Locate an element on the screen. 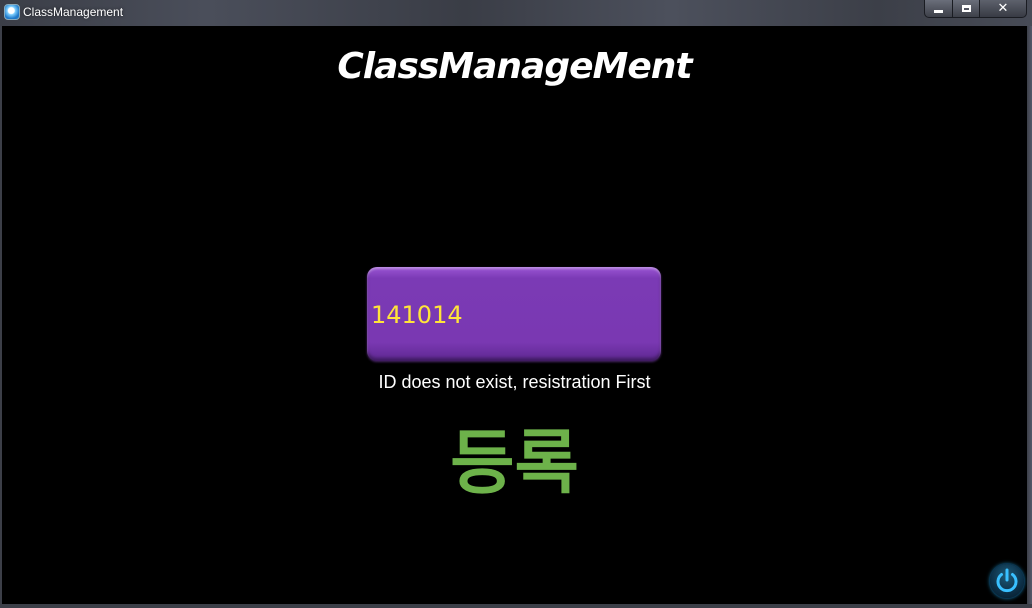 Image resolution: width=1032 pixels, height=608 pixels. close-icon: ✕ is located at coordinates (1003, 8).